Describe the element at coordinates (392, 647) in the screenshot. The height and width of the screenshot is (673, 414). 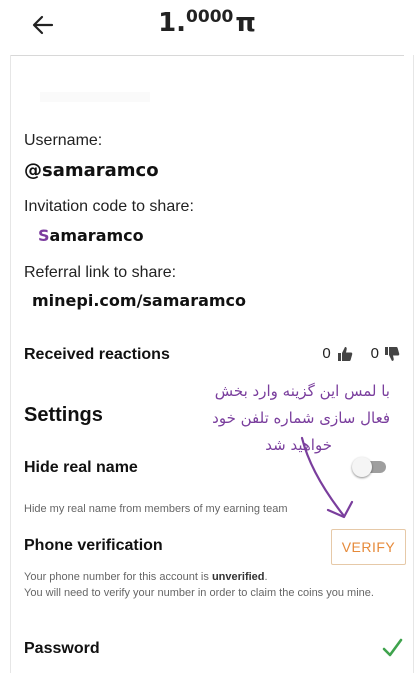
I see `checkmark-icon` at that location.